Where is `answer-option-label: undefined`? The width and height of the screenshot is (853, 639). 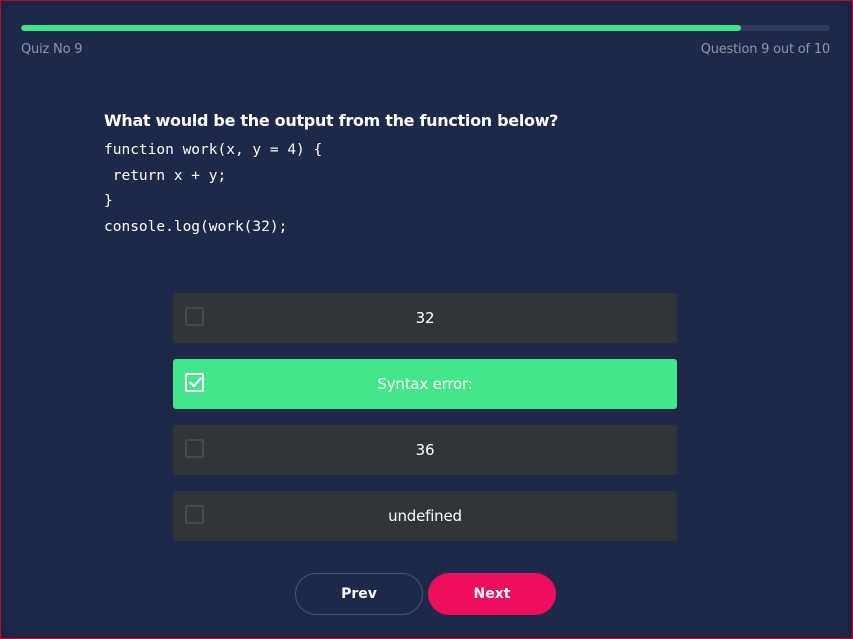 answer-option-label: undefined is located at coordinates (425, 516).